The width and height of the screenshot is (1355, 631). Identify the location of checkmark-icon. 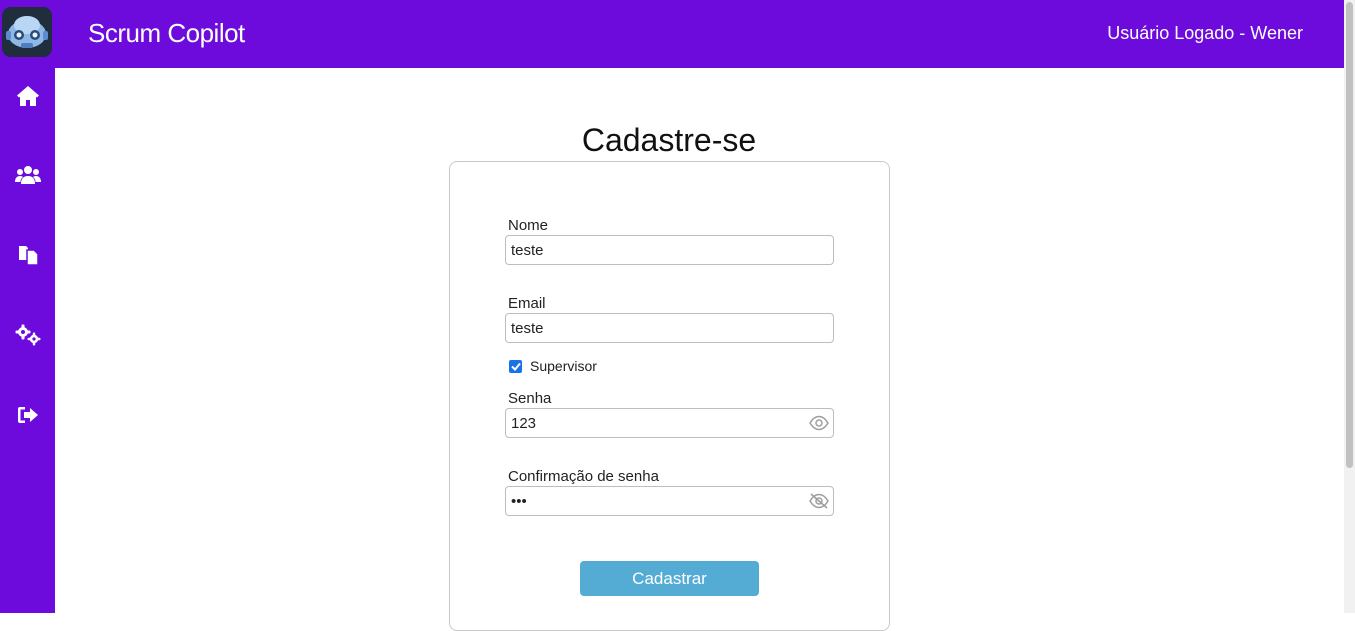
(515, 366).